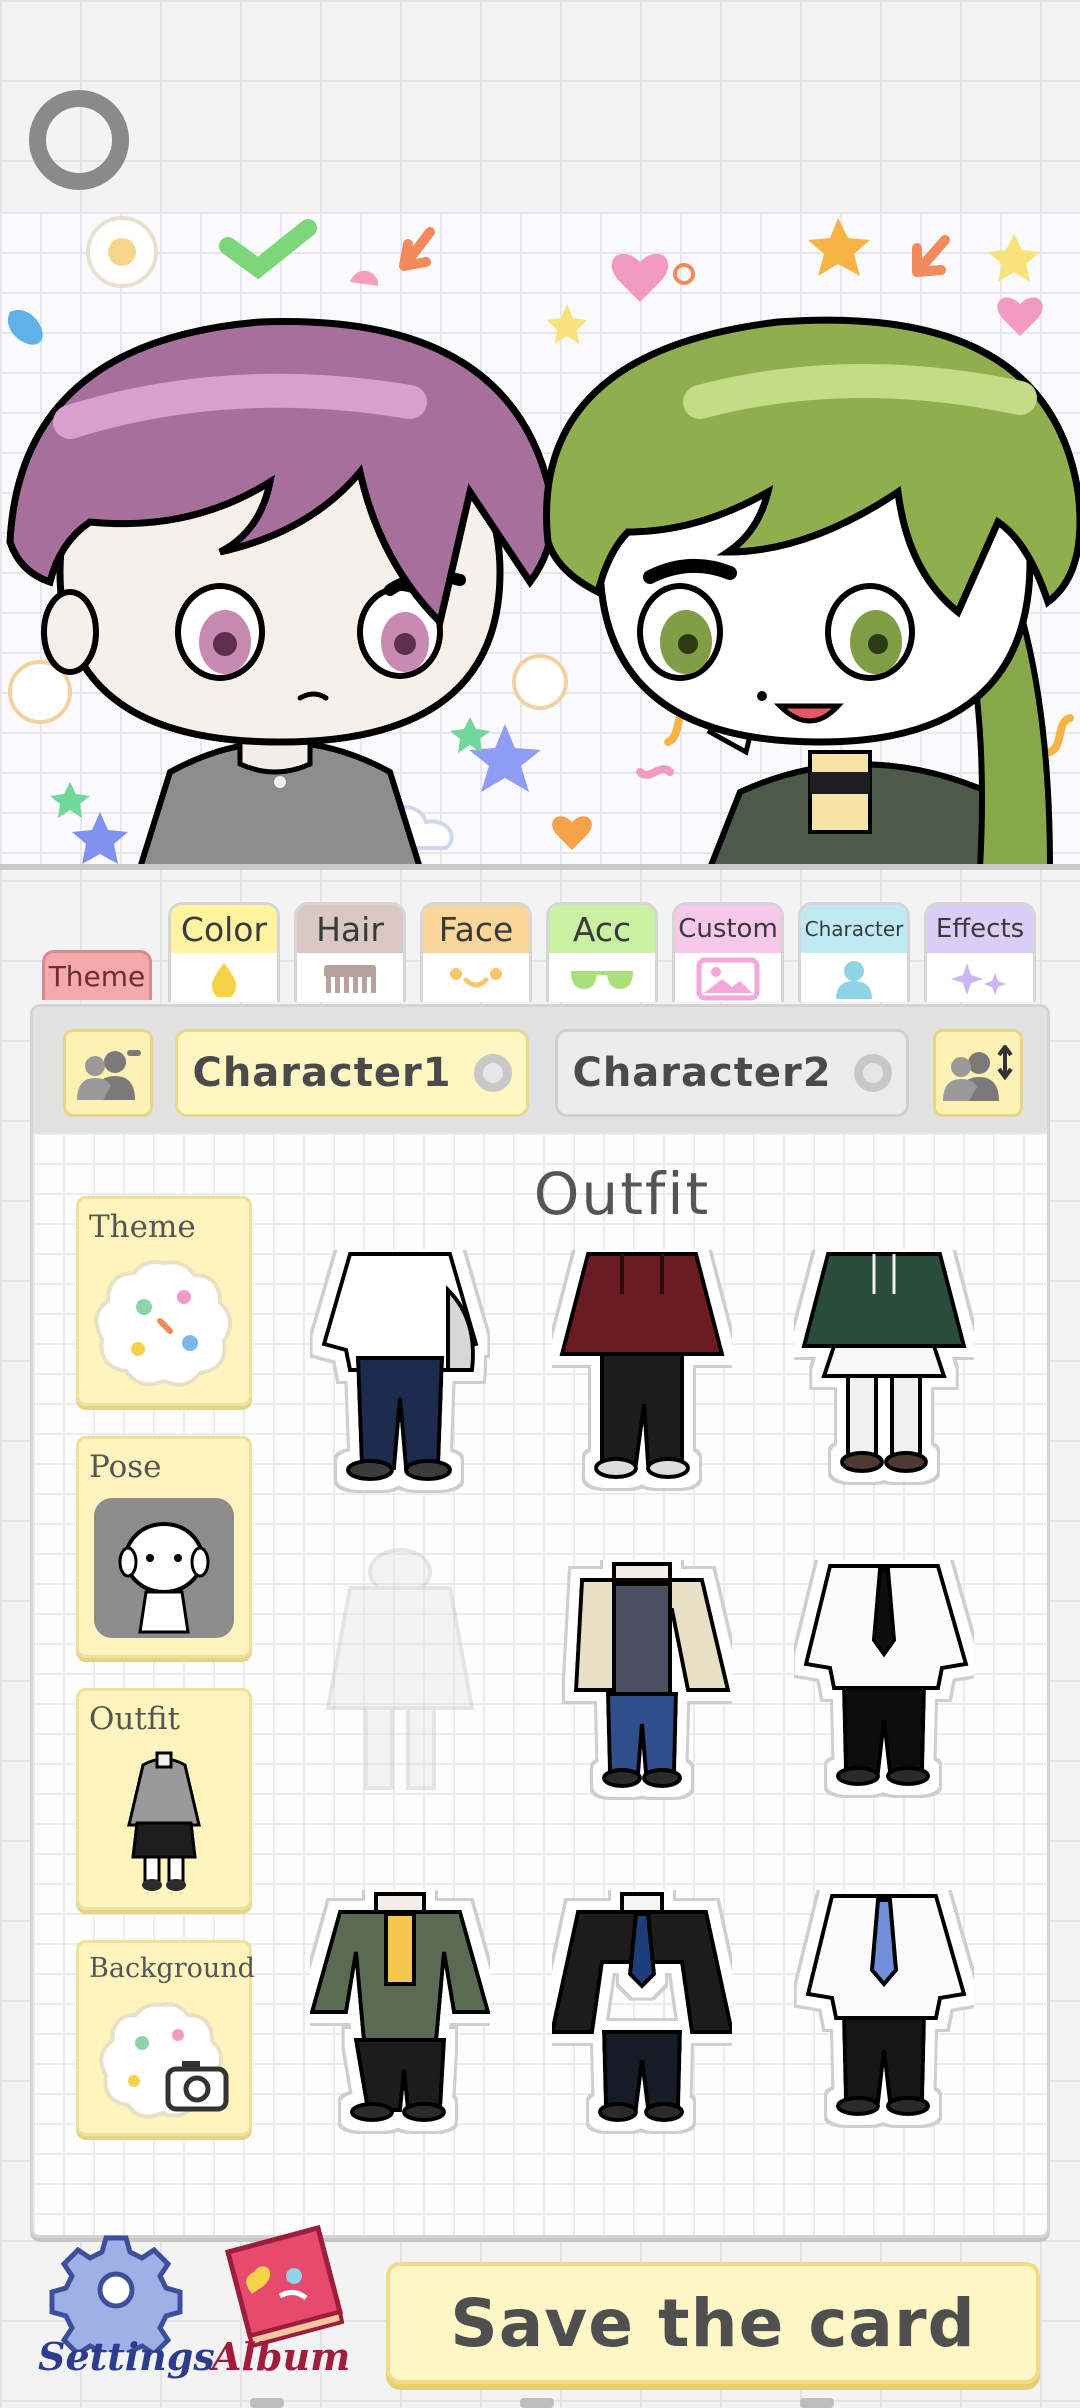 The image size is (1080, 2408). I want to click on side-menu-outfit-label: Outfit, so click(134, 1719).